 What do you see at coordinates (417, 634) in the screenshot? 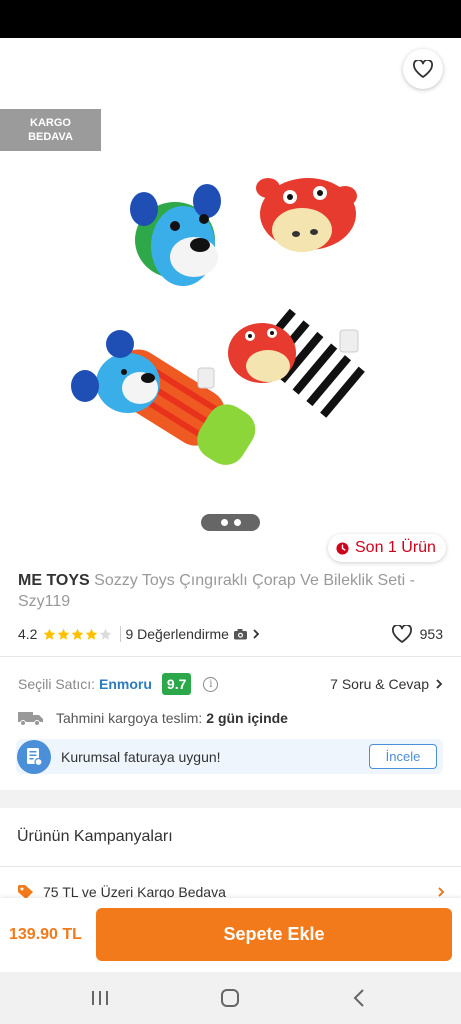
I see `likes: 953` at bounding box center [417, 634].